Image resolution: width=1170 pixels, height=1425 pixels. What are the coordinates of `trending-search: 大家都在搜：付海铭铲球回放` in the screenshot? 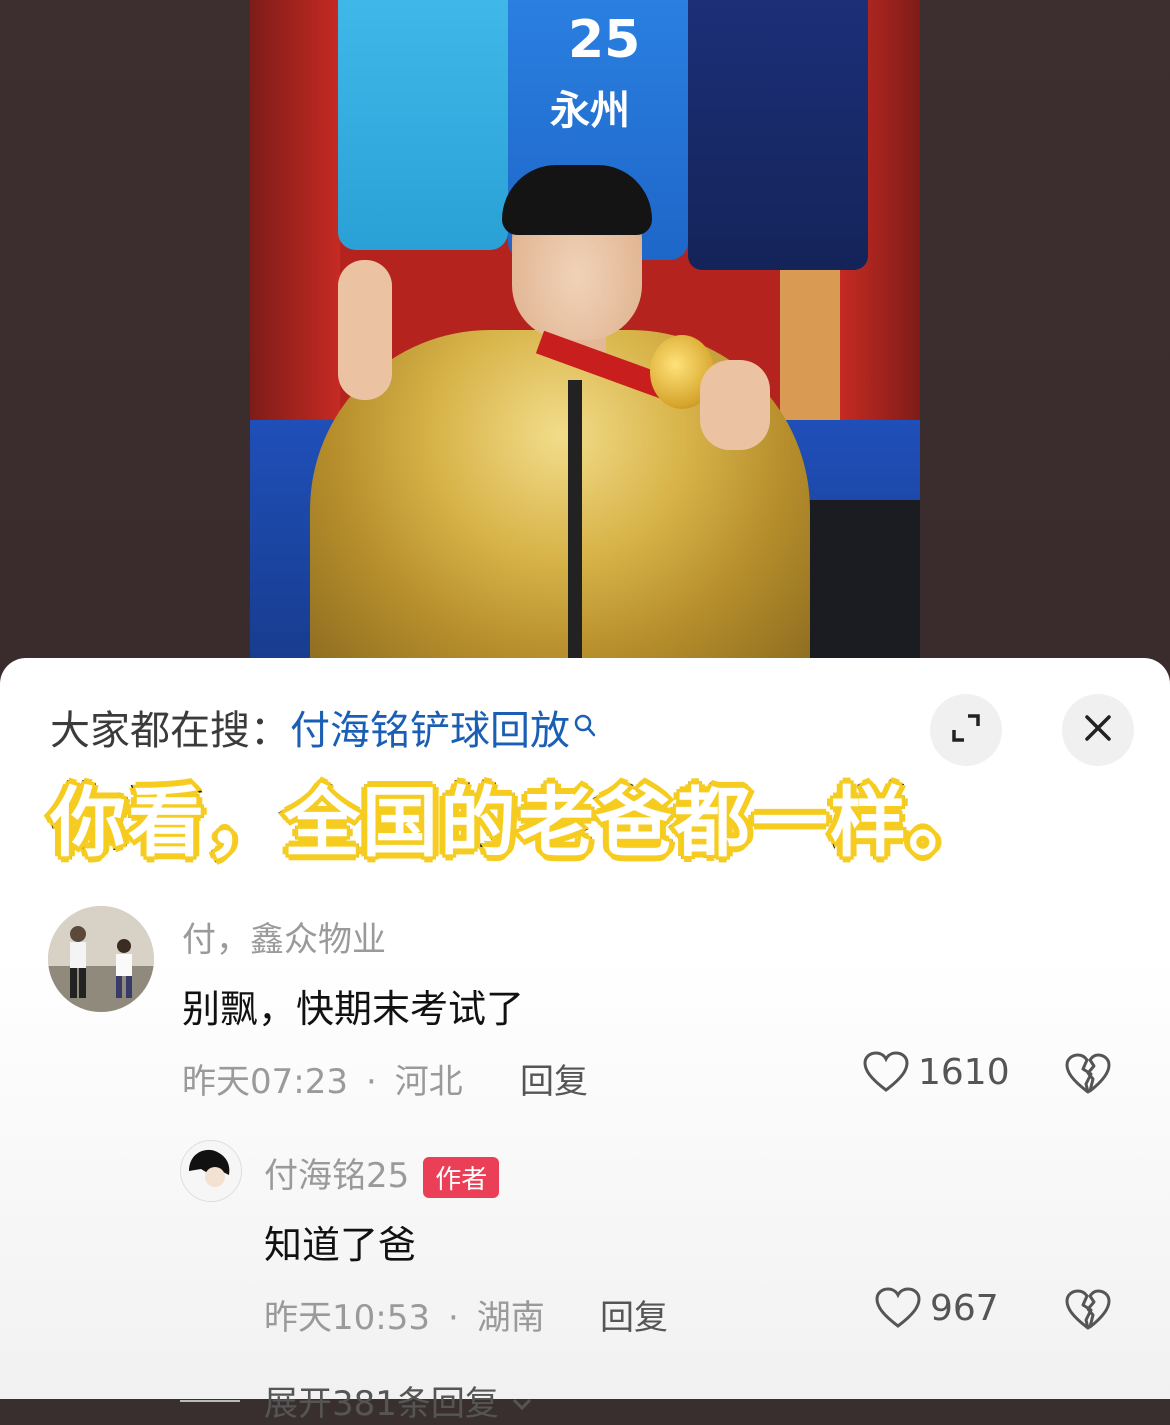 It's located at (323, 727).